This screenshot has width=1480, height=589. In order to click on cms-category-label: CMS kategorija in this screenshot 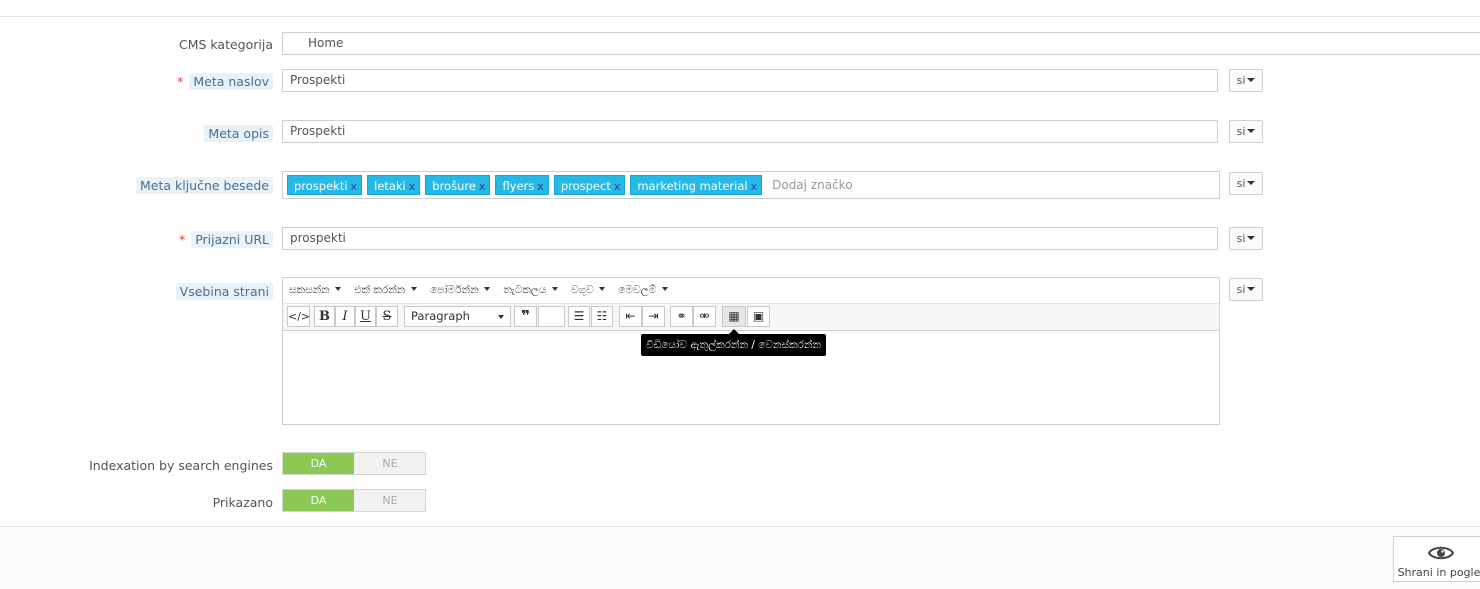, I will do `click(225, 44)`.